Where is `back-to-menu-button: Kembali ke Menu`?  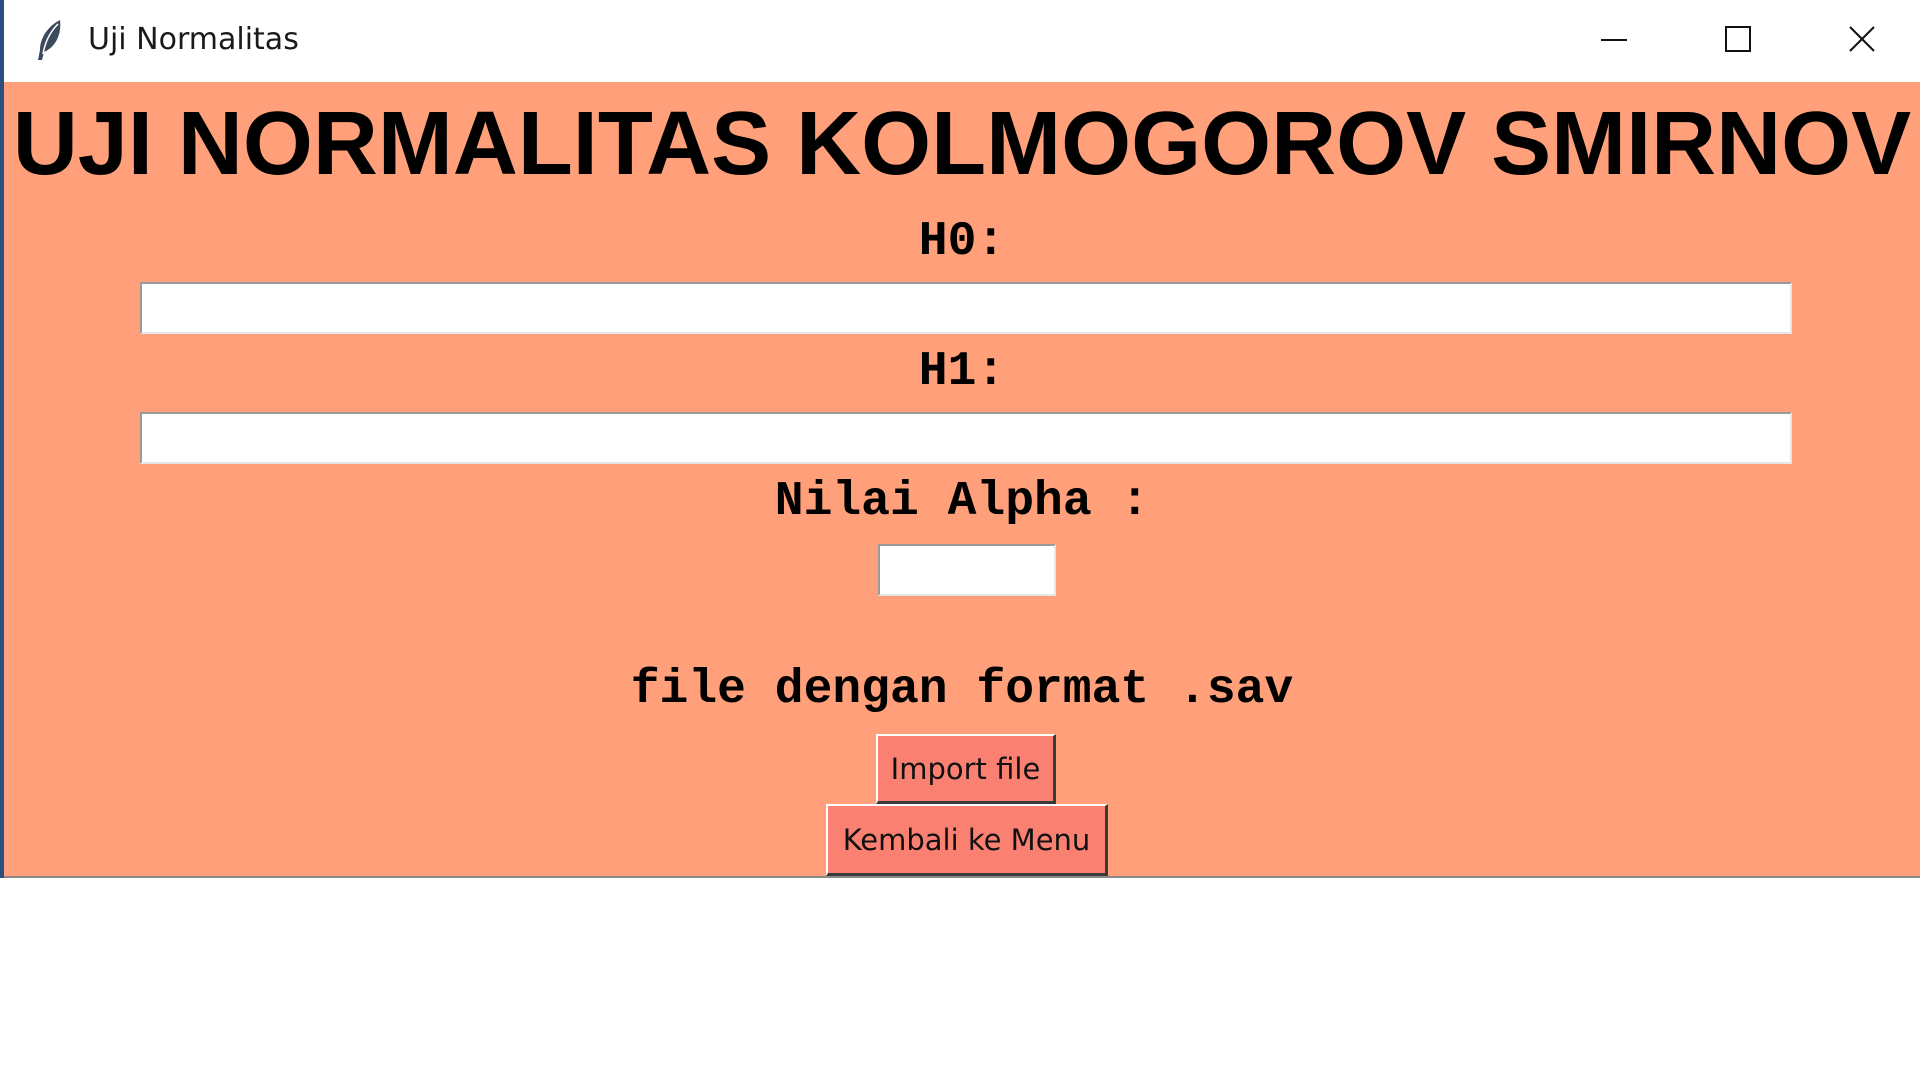
back-to-menu-button: Kembali ke Menu is located at coordinates (967, 840).